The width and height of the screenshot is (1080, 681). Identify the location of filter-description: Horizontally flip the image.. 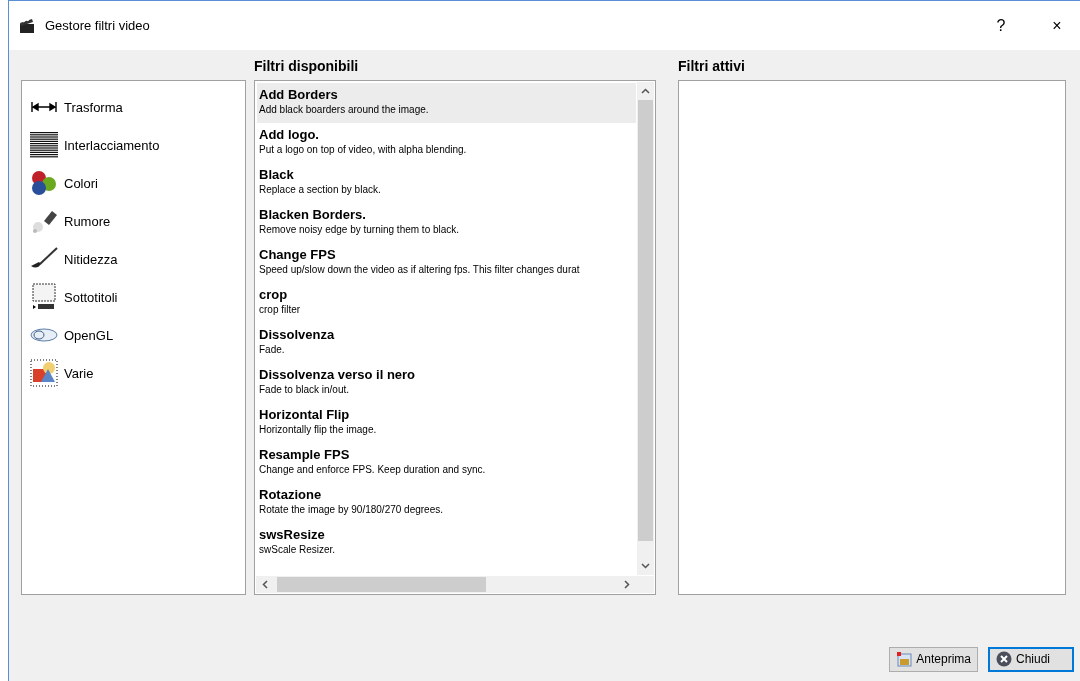
(318, 430).